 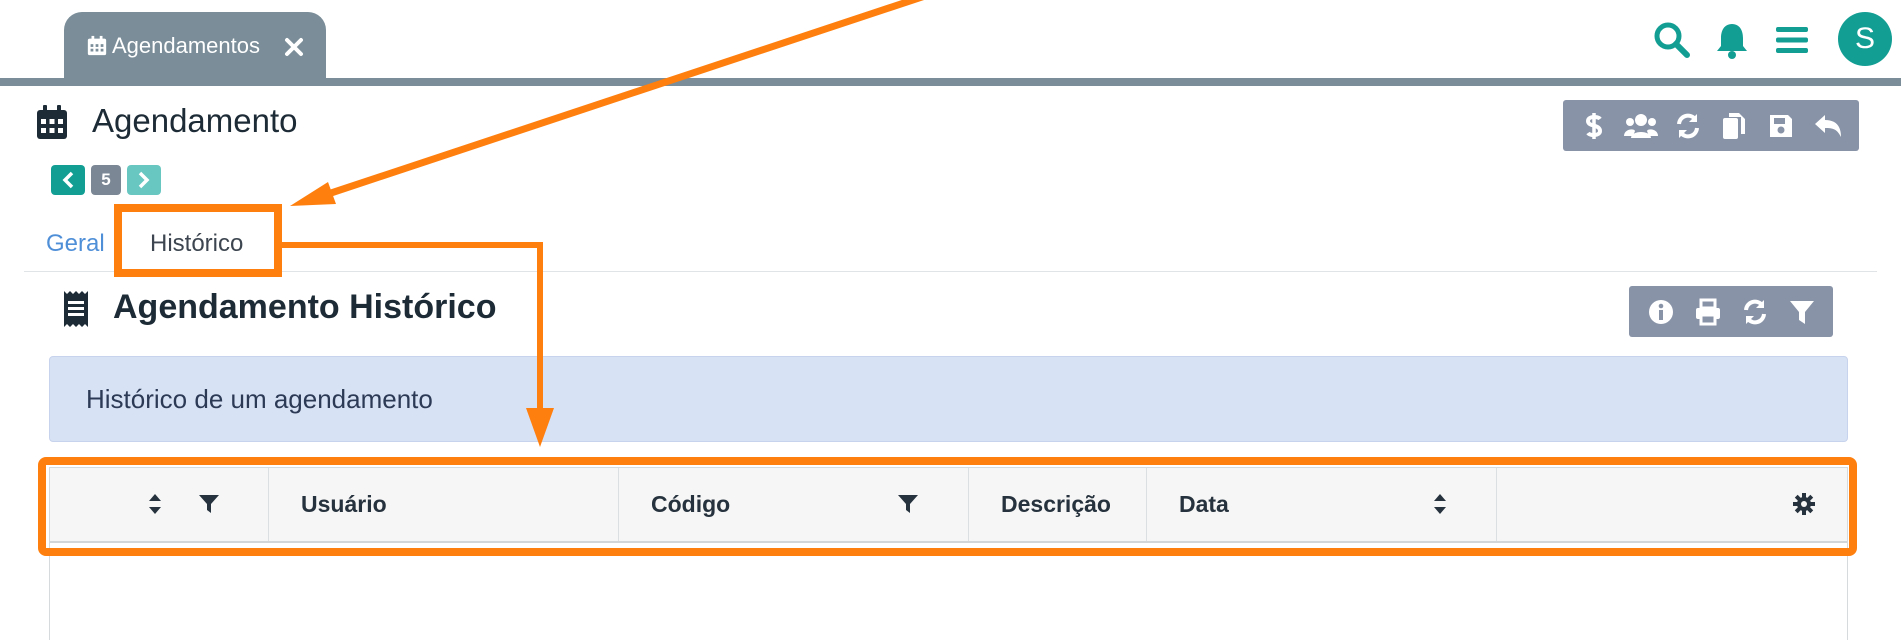 What do you see at coordinates (305, 307) in the screenshot?
I see `section-title: Agendamento Histórico` at bounding box center [305, 307].